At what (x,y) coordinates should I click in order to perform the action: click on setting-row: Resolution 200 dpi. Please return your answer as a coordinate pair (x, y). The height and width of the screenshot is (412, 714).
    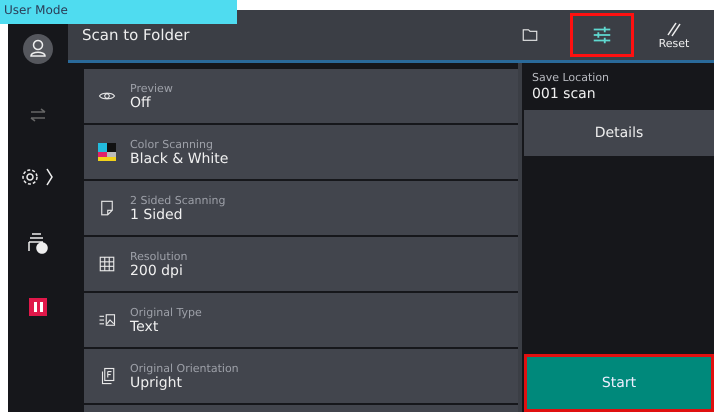
    Looking at the image, I should click on (301, 264).